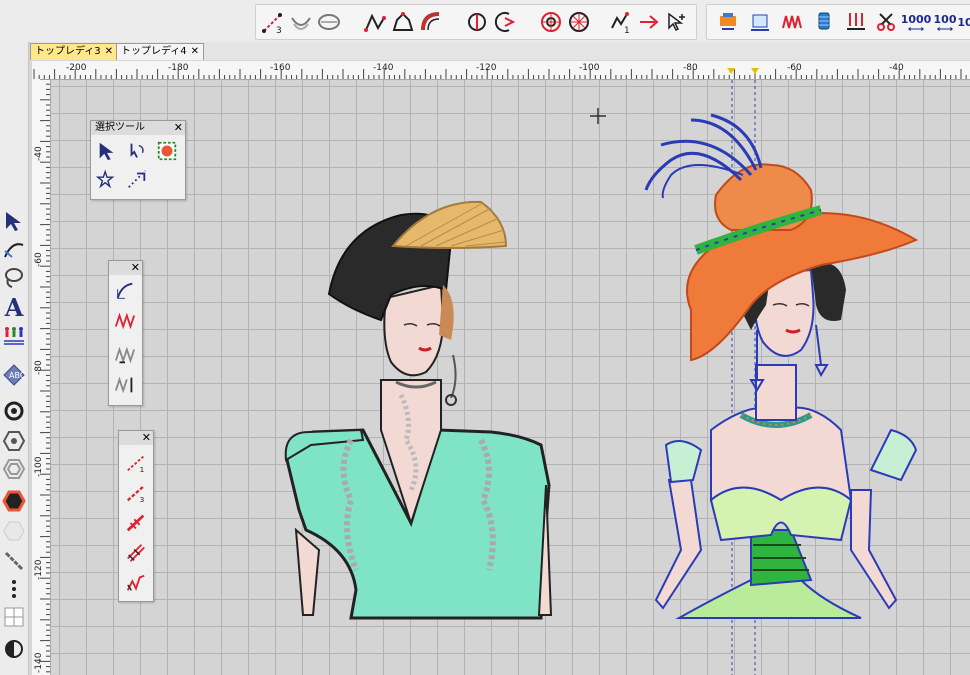 The image size is (970, 675). Describe the element at coordinates (945, 19) in the screenshot. I see `stitch-count-100-label: 100` at that location.